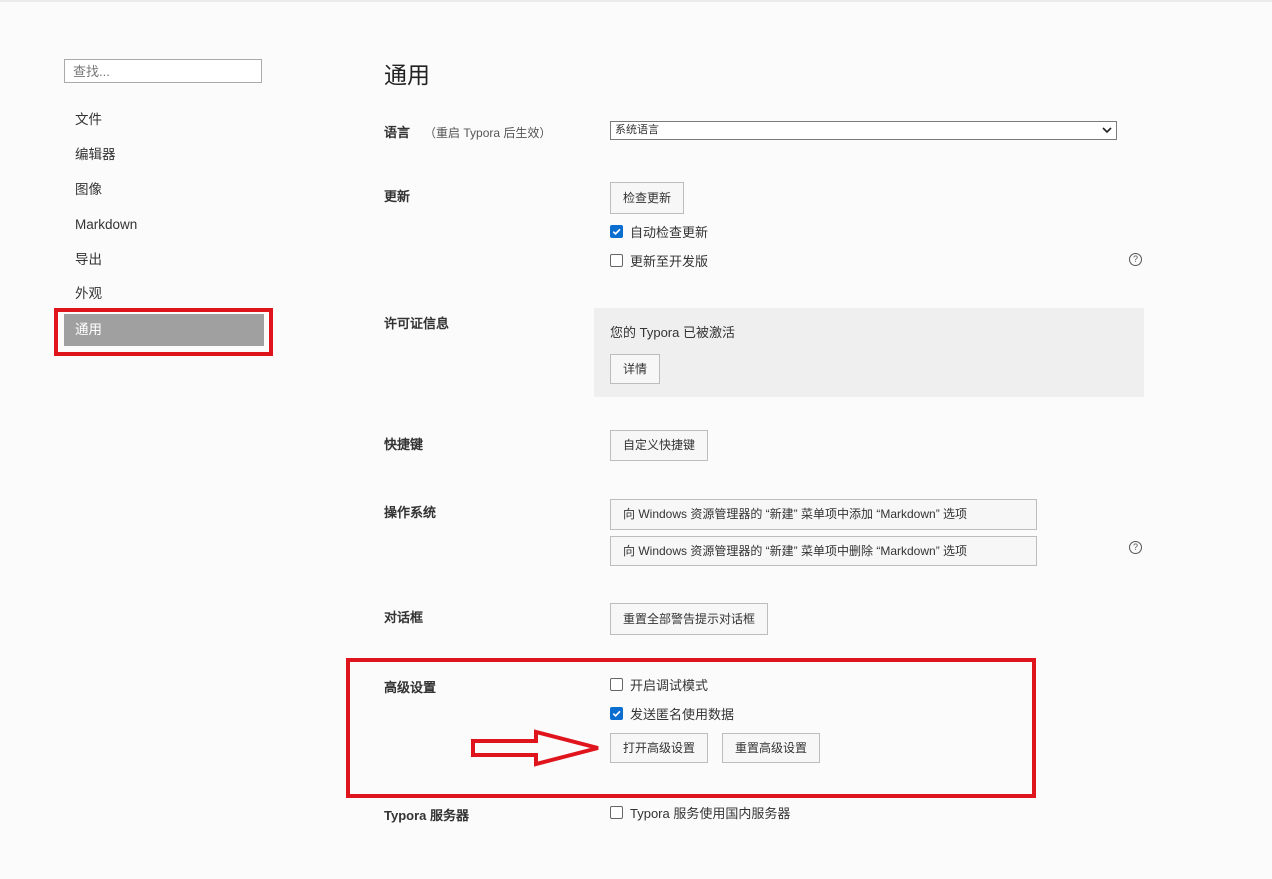 The height and width of the screenshot is (879, 1272). What do you see at coordinates (426, 815) in the screenshot?
I see `server-label: Typora 服务器` at bounding box center [426, 815].